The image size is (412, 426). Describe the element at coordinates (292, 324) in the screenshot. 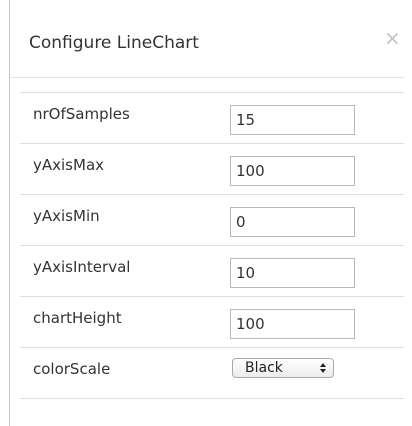

I see `chartheight-input` at that location.